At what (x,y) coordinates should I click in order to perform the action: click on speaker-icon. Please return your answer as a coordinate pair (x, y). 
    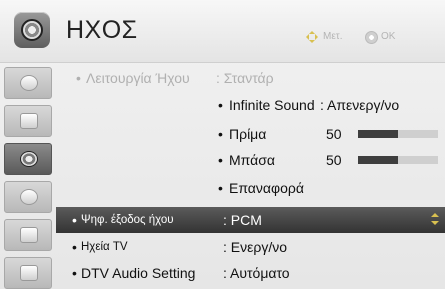
    Looking at the image, I should click on (29, 159).